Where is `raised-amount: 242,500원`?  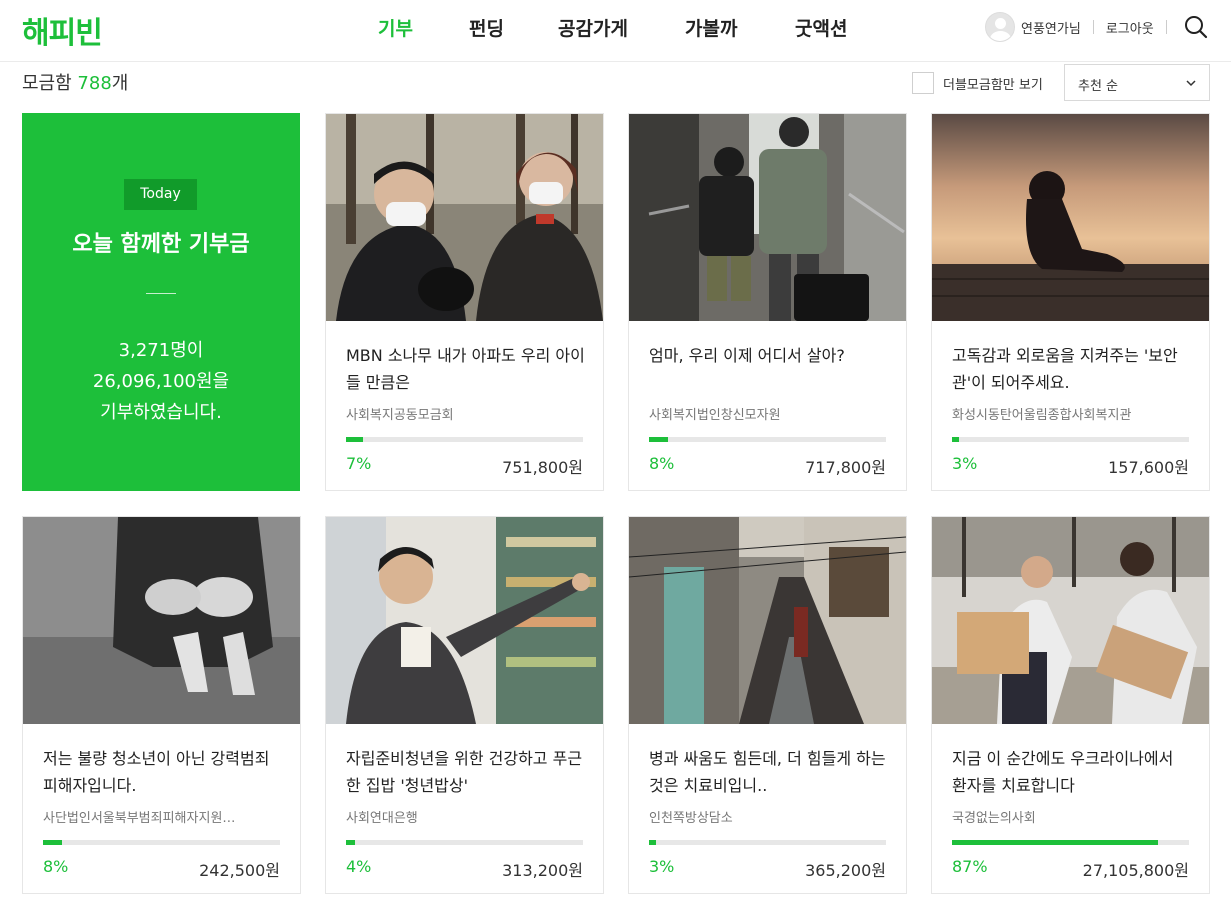
raised-amount: 242,500원 is located at coordinates (239, 870).